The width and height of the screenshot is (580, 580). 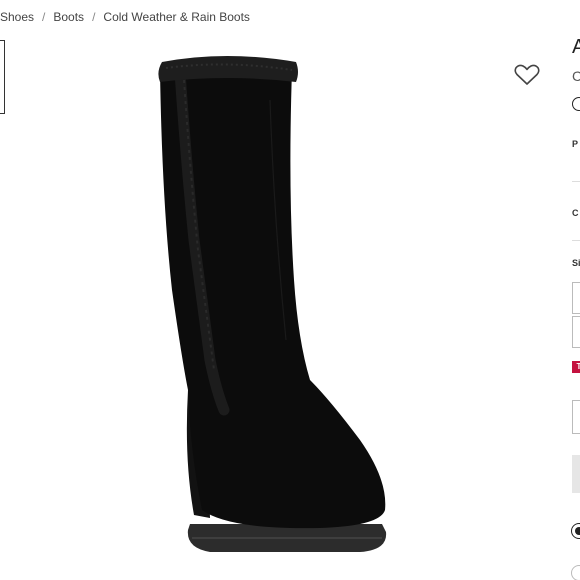 What do you see at coordinates (576, 367) in the screenshot?
I see `promo-badge: T` at bounding box center [576, 367].